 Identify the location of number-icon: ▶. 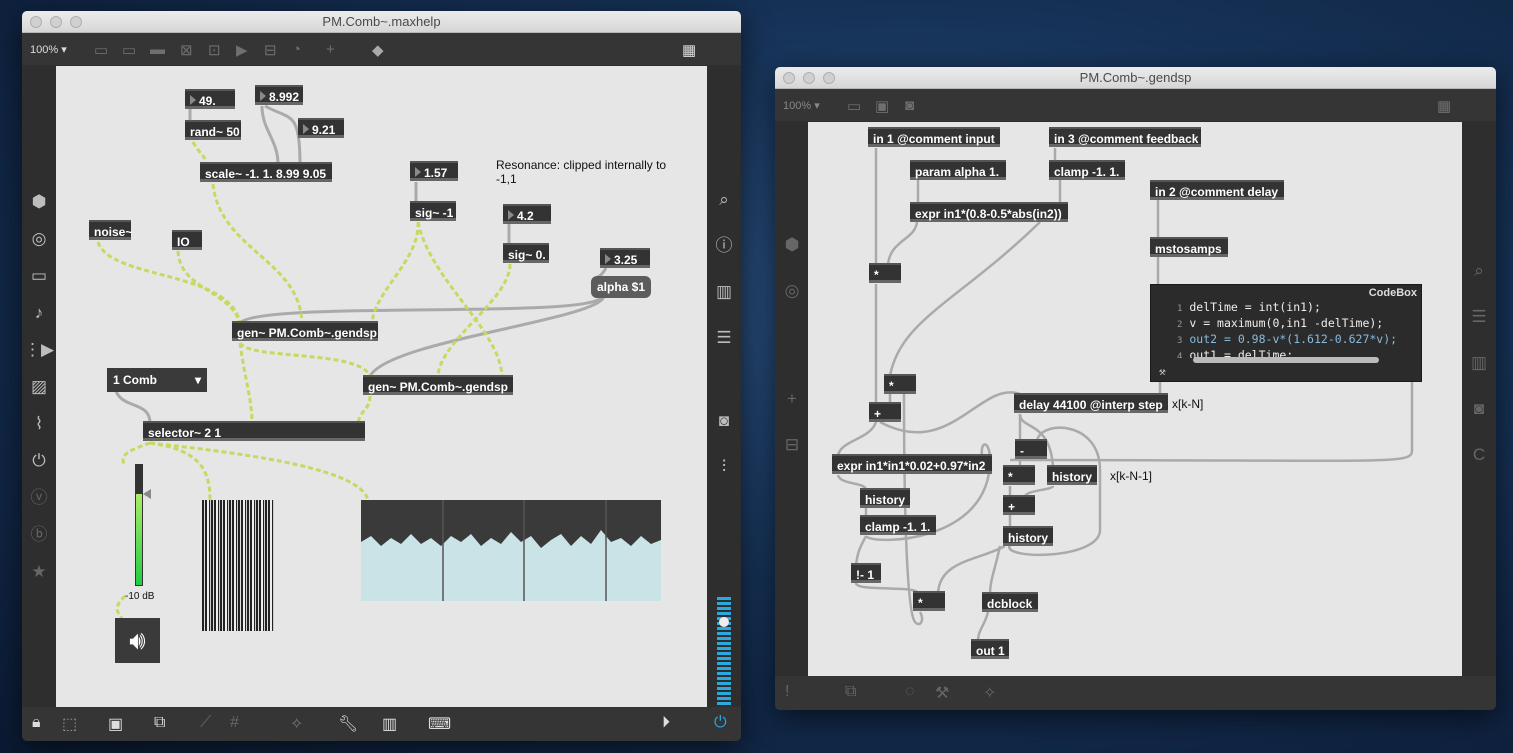
(242, 50).